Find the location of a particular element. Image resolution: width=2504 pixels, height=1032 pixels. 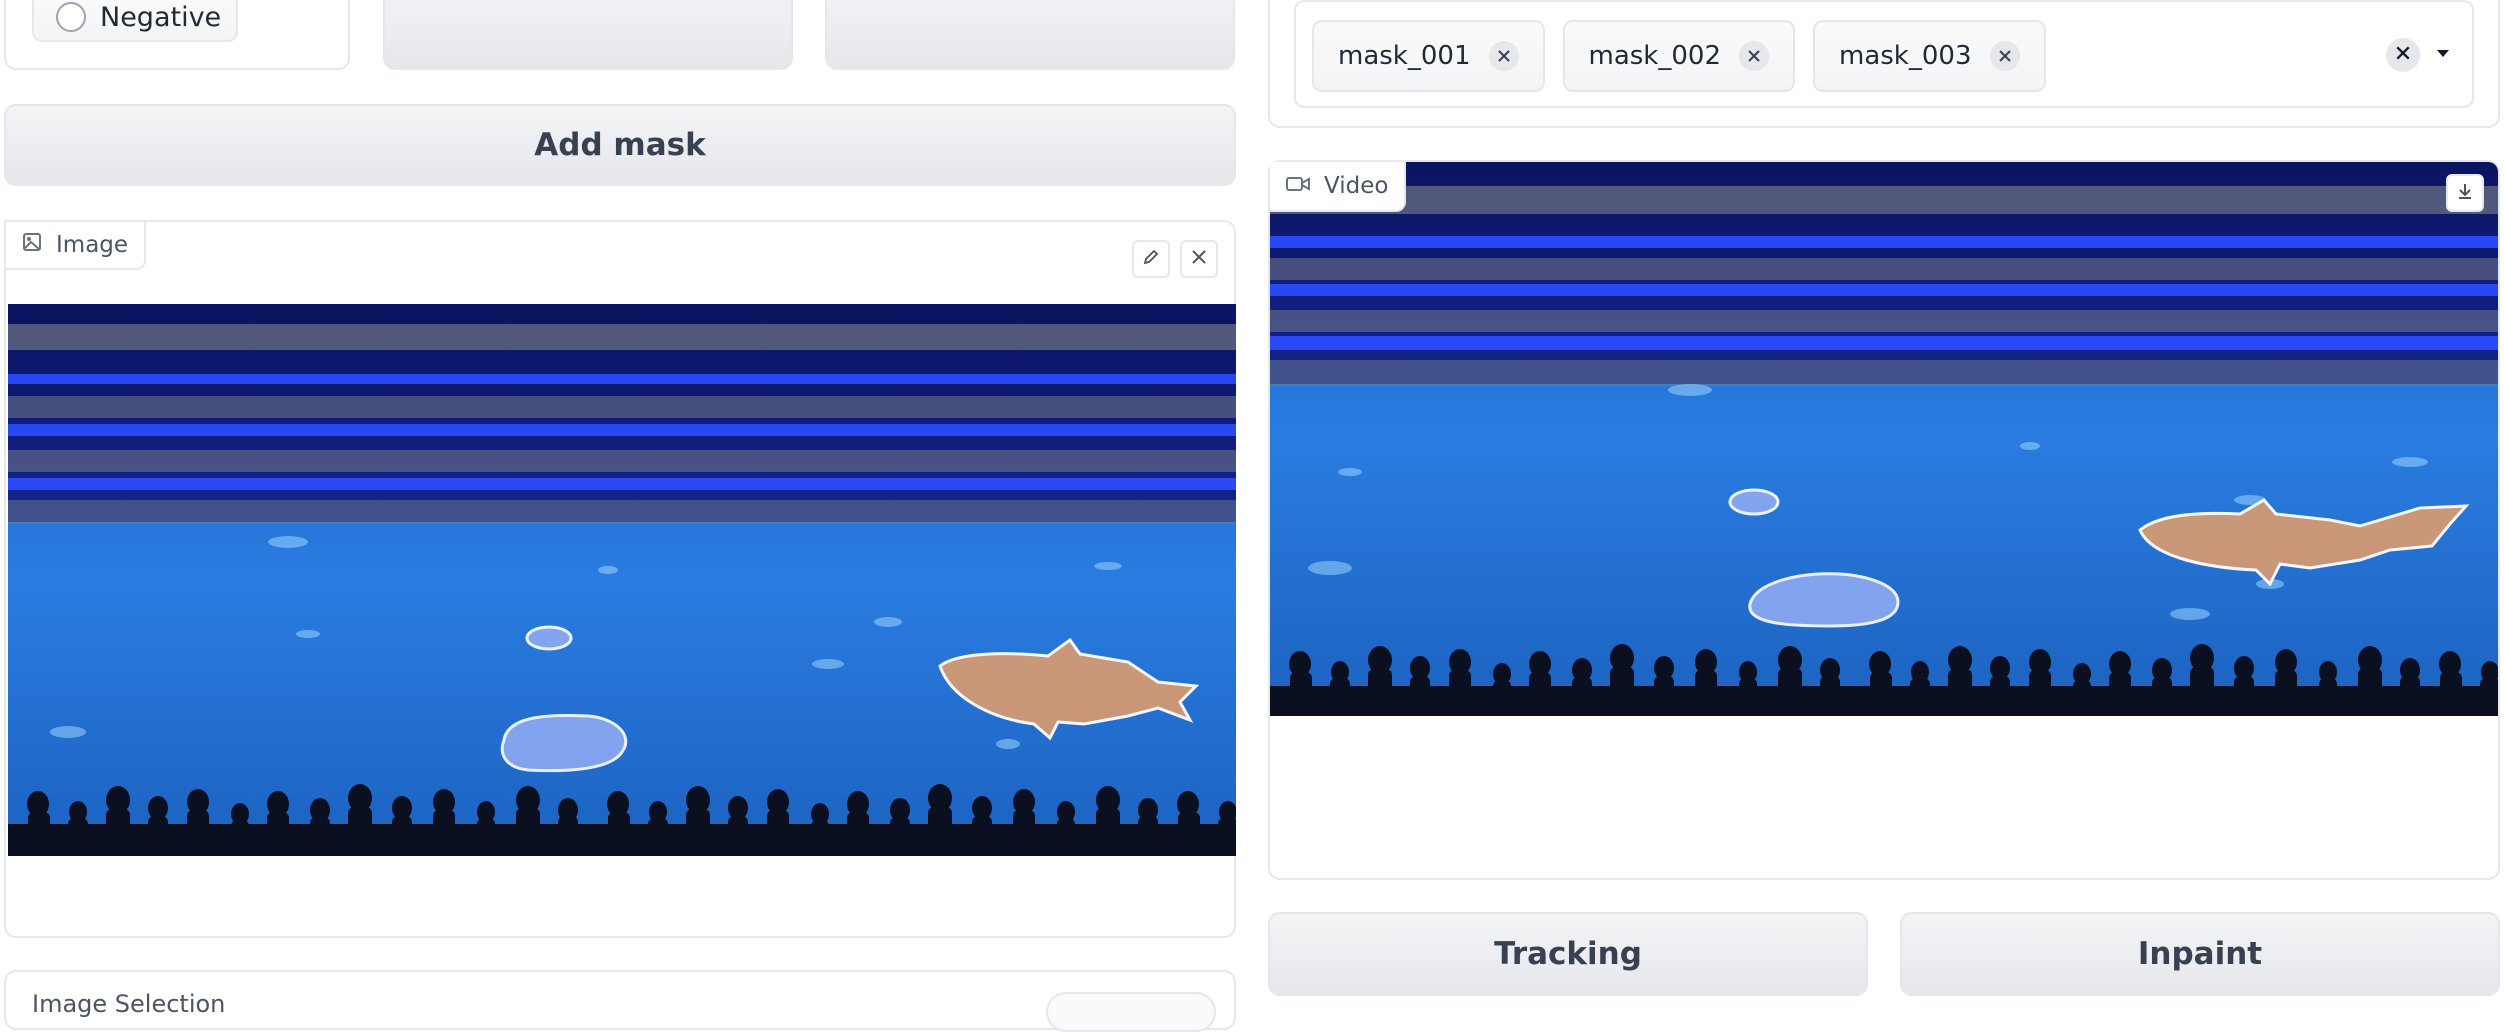

clear-image-button is located at coordinates (1199, 259).